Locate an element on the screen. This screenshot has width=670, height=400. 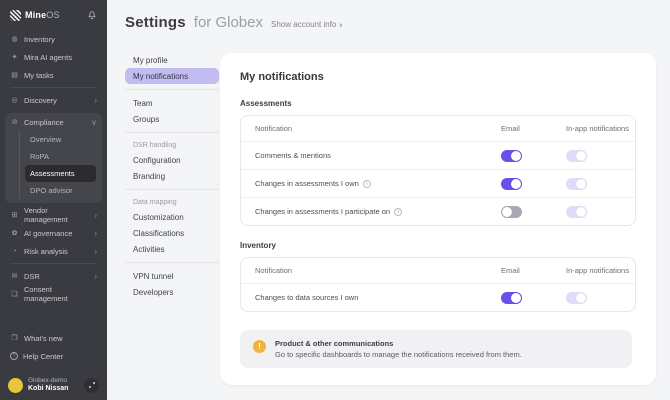
app-logo: MineOS is located at coordinates (42, 15).